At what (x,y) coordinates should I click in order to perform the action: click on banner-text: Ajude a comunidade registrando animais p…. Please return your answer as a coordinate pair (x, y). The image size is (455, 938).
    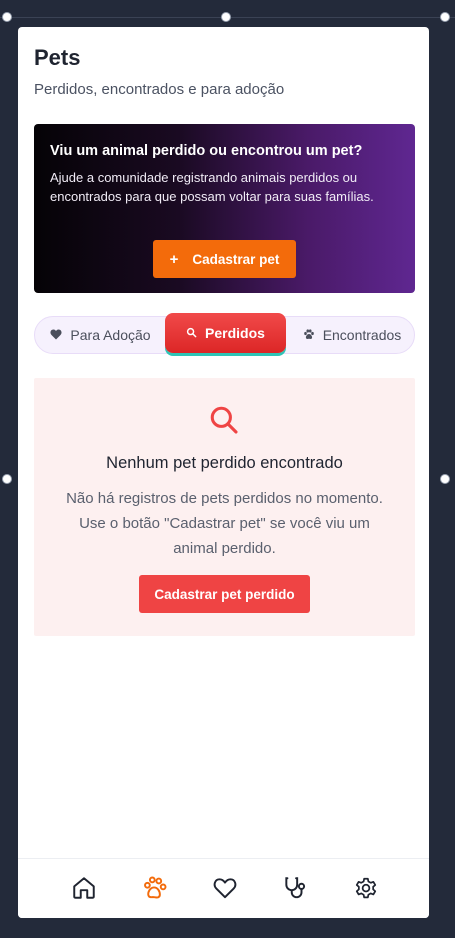
    Looking at the image, I should click on (212, 187).